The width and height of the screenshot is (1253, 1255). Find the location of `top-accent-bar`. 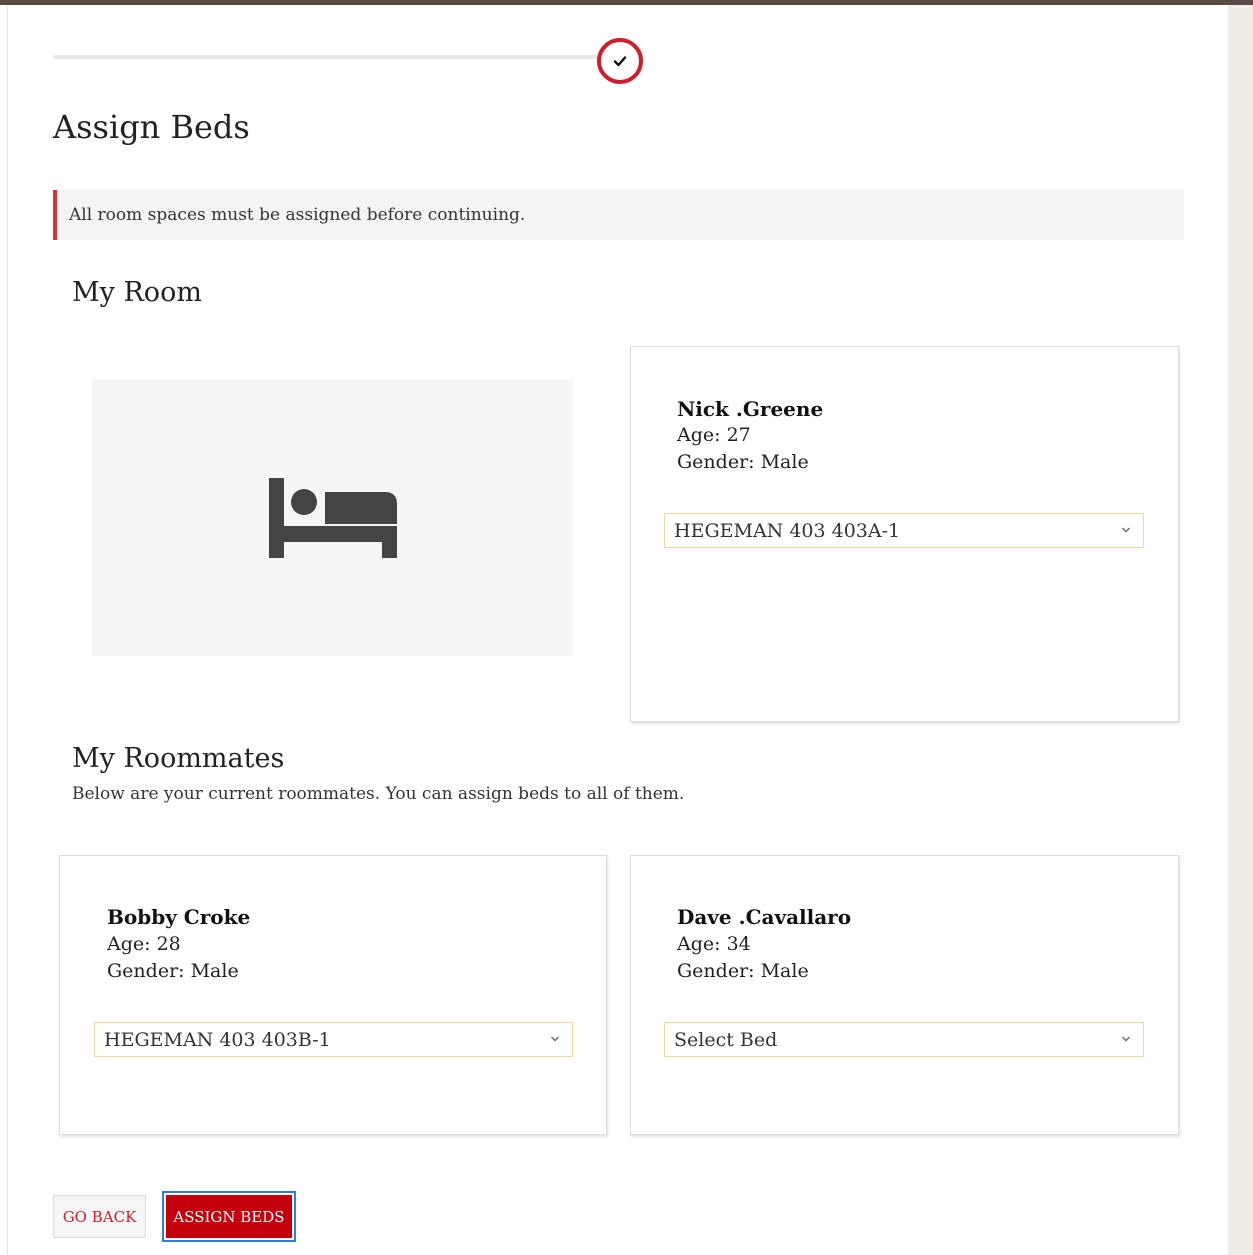

top-accent-bar is located at coordinates (626, 2).